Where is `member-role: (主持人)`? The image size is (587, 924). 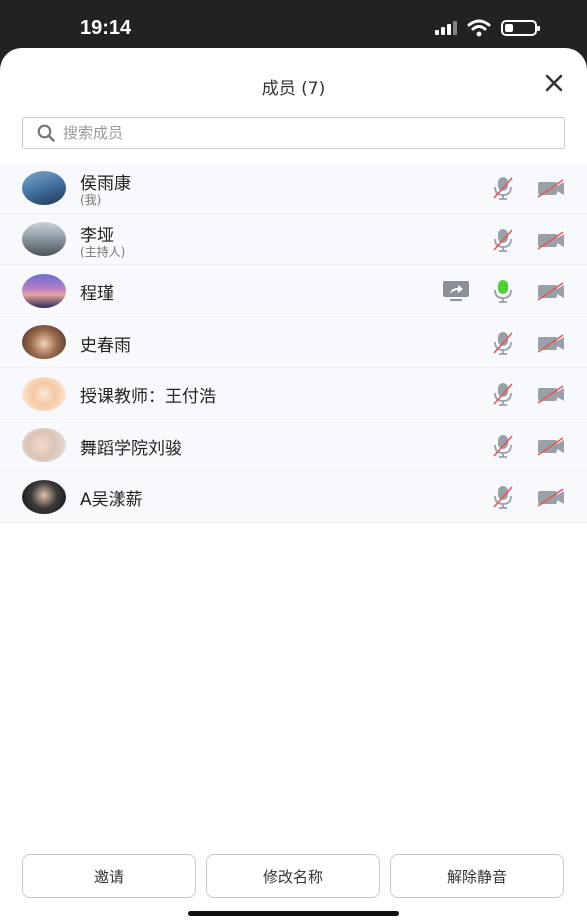
member-role: (主持人) is located at coordinates (103, 251).